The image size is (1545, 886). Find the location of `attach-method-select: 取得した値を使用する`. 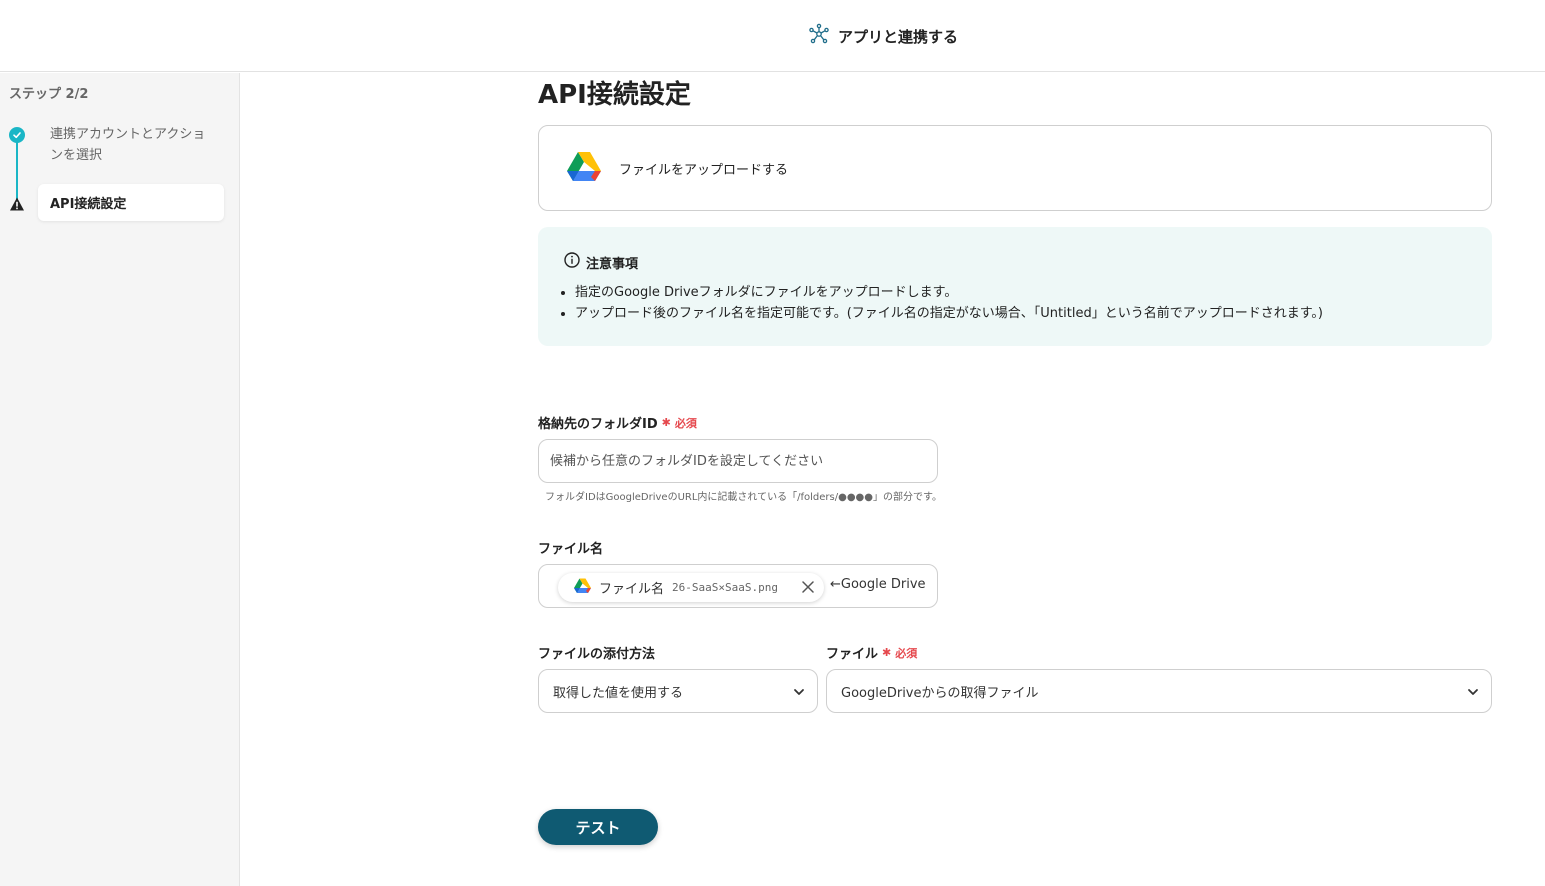

attach-method-select: 取得した値を使用する is located at coordinates (678, 691).